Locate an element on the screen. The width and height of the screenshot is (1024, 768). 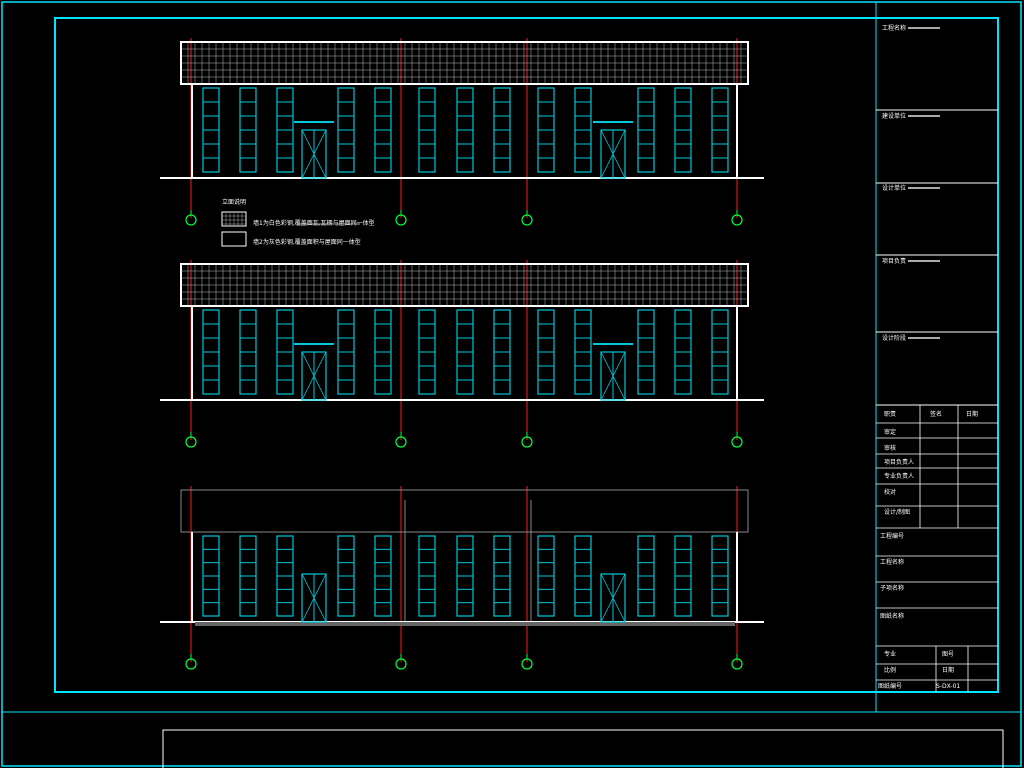
tb-field-stage: 设计阶段 is located at coordinates (894, 338).